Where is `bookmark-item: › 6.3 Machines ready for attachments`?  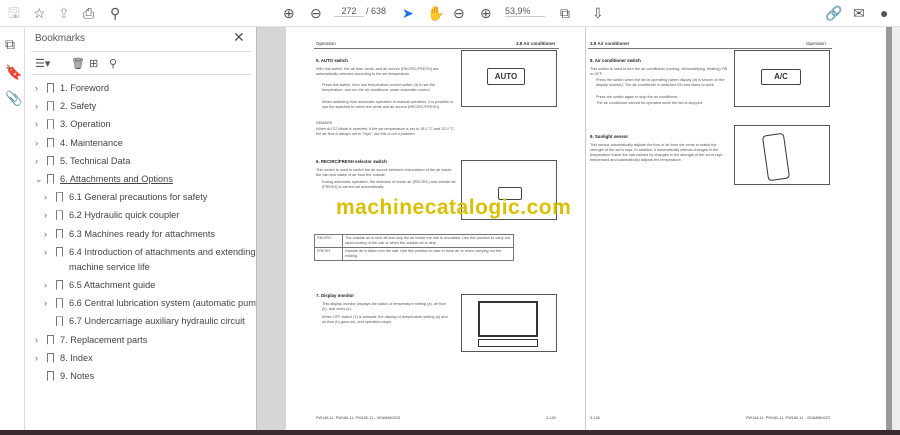 bookmark-item: › 6.3 Machines ready for attachments is located at coordinates (142, 234).